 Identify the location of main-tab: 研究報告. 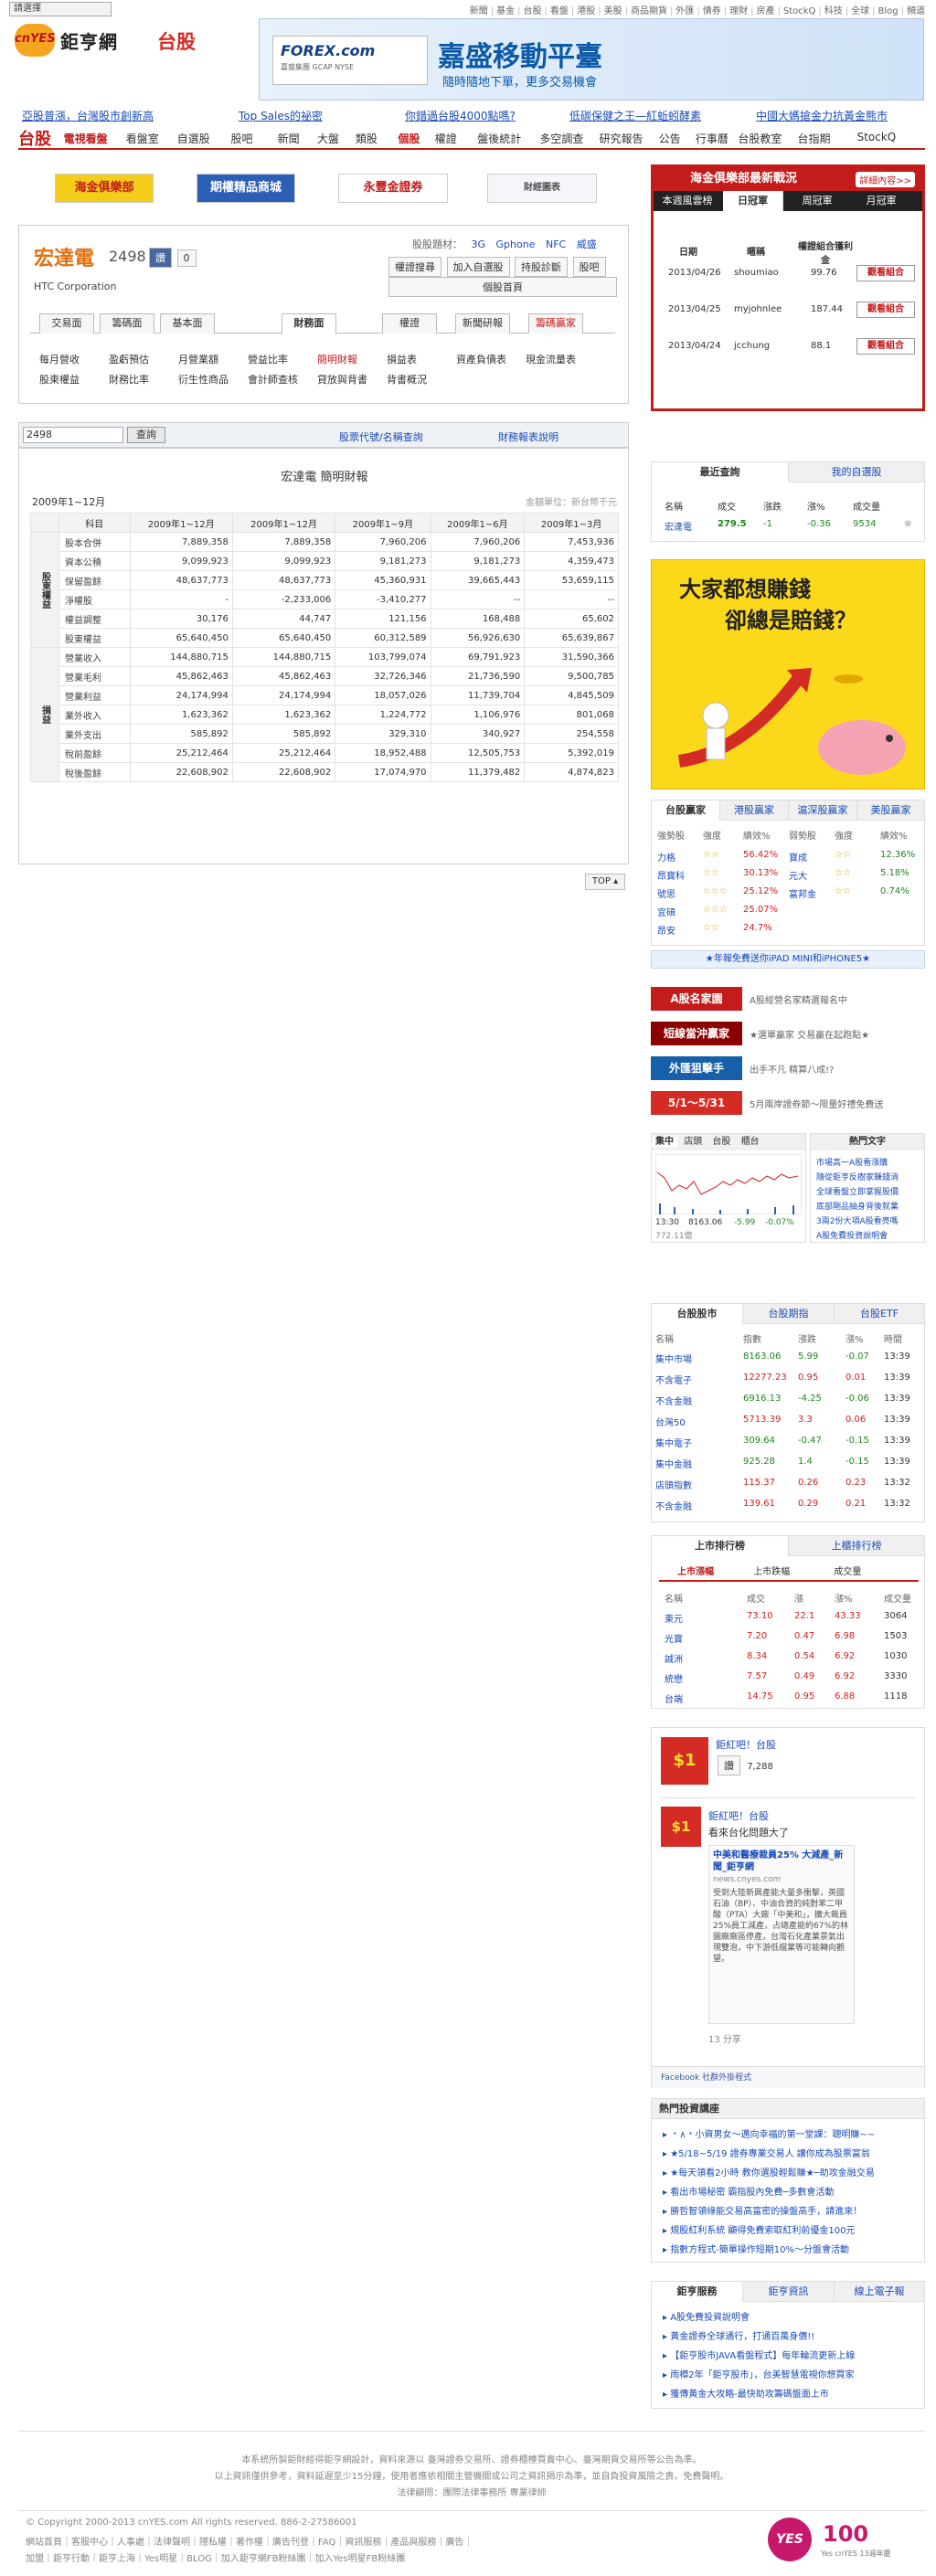
(622, 138).